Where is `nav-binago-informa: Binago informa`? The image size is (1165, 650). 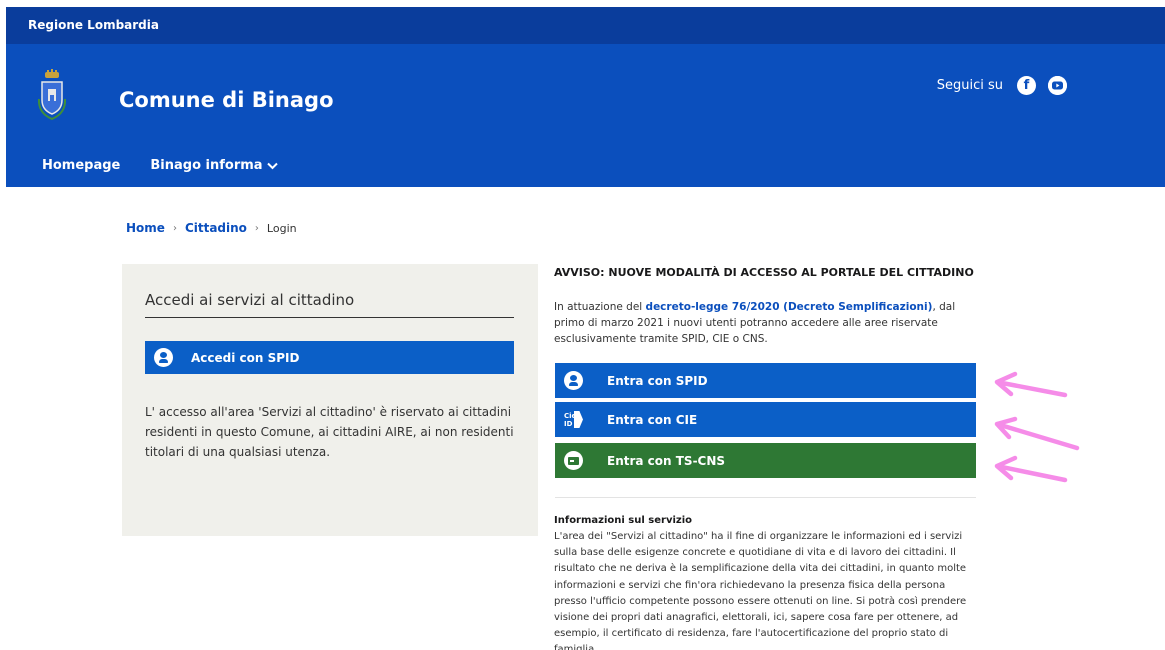
nav-binago-informa: Binago informa is located at coordinates (214, 165).